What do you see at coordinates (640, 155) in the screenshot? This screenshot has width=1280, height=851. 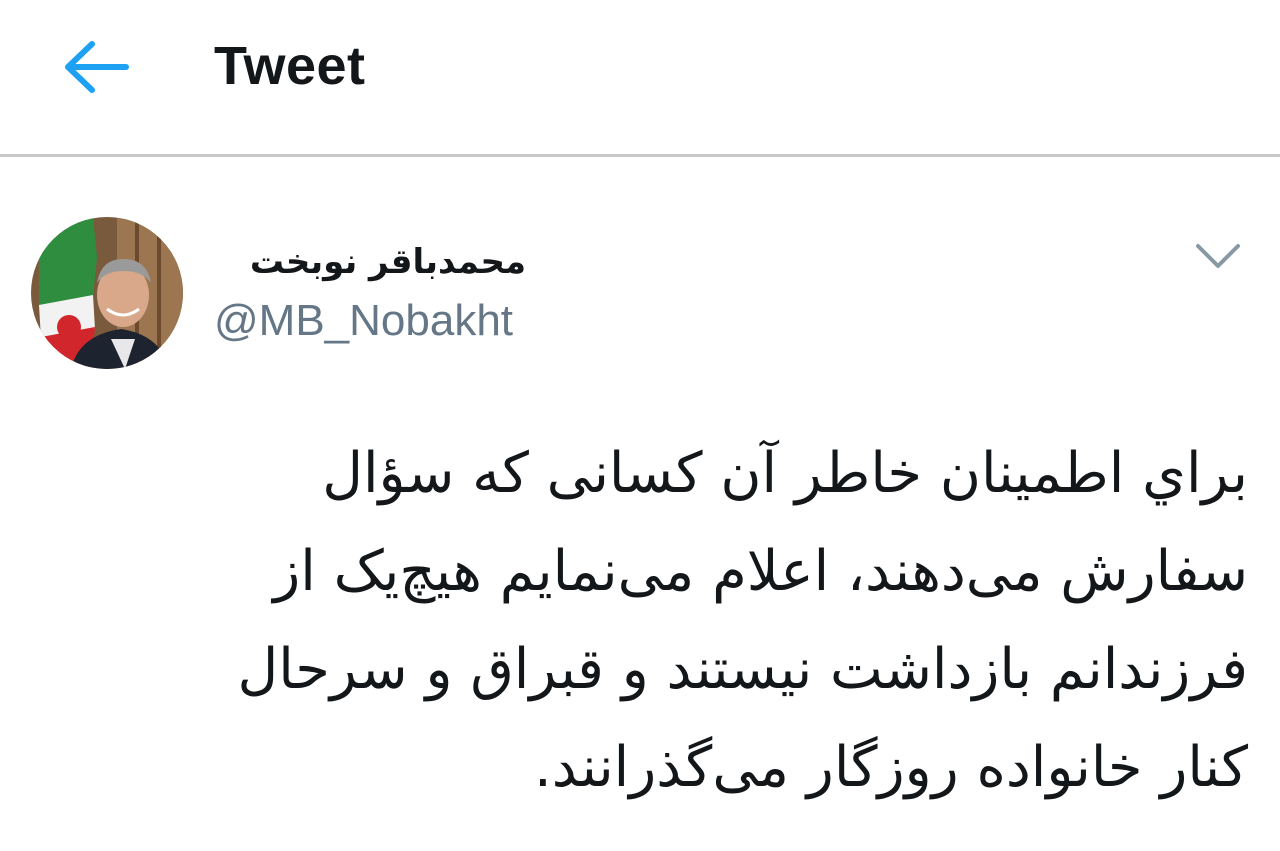 I see `header-divider` at bounding box center [640, 155].